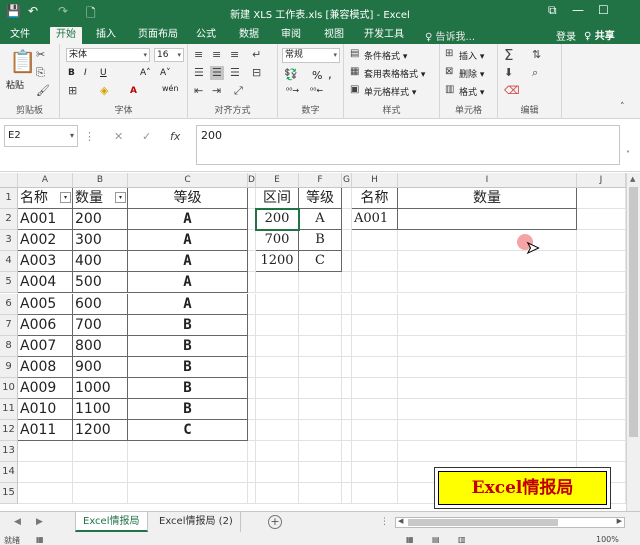 Image resolution: width=640 pixels, height=545 pixels. What do you see at coordinates (508, 55) in the screenshot?
I see `autosum-icon: Σ` at bounding box center [508, 55].